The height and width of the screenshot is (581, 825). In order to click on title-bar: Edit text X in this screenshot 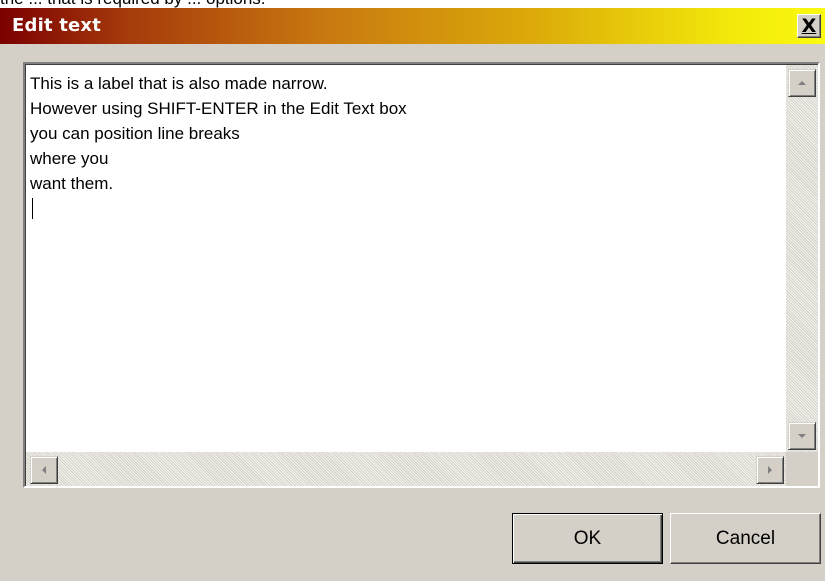, I will do `click(412, 26)`.